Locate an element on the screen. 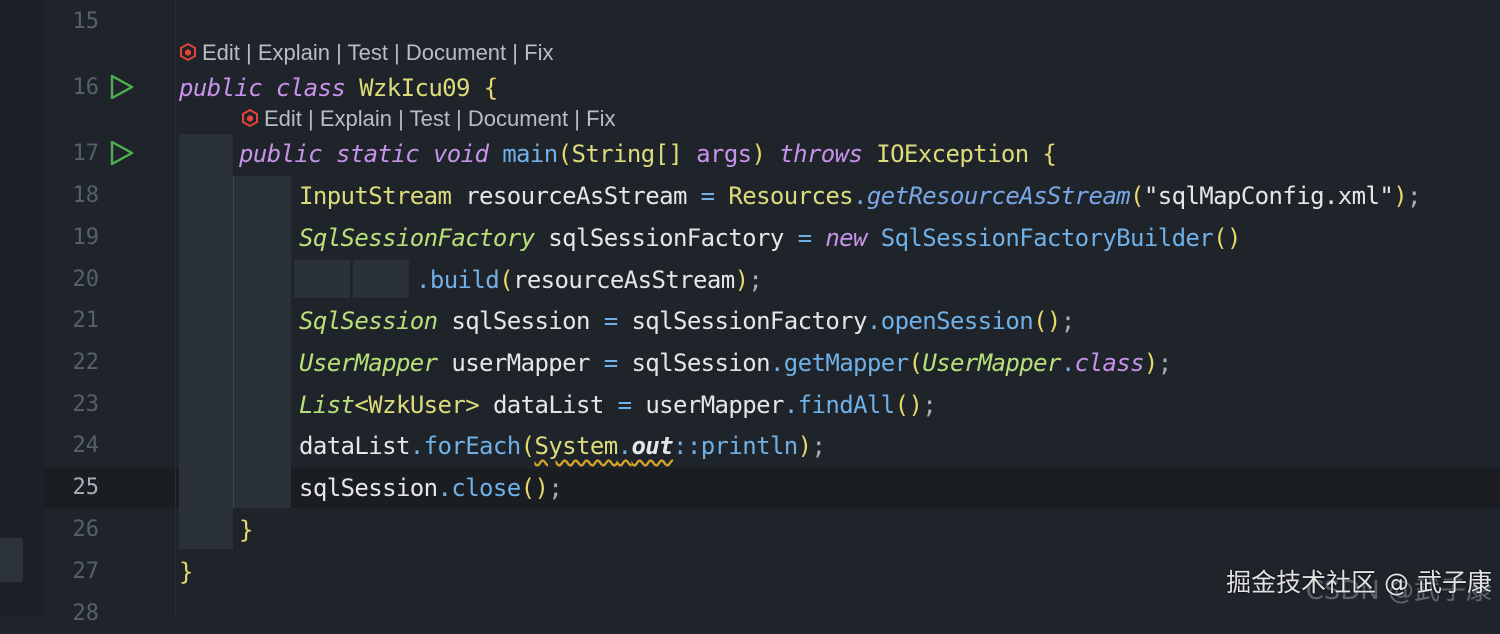  line-number: 27 is located at coordinates (86, 571).